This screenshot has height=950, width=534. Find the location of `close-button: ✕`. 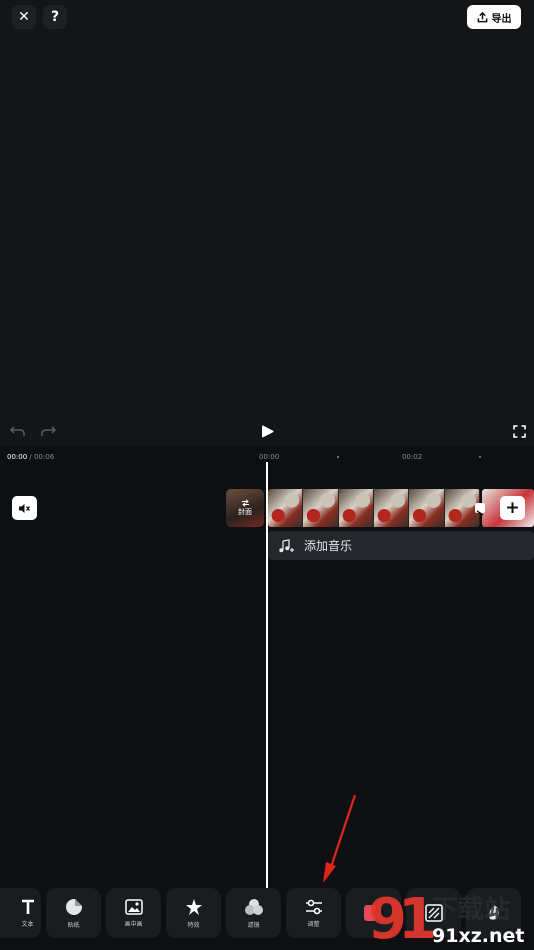

close-button: ✕ is located at coordinates (24, 17).